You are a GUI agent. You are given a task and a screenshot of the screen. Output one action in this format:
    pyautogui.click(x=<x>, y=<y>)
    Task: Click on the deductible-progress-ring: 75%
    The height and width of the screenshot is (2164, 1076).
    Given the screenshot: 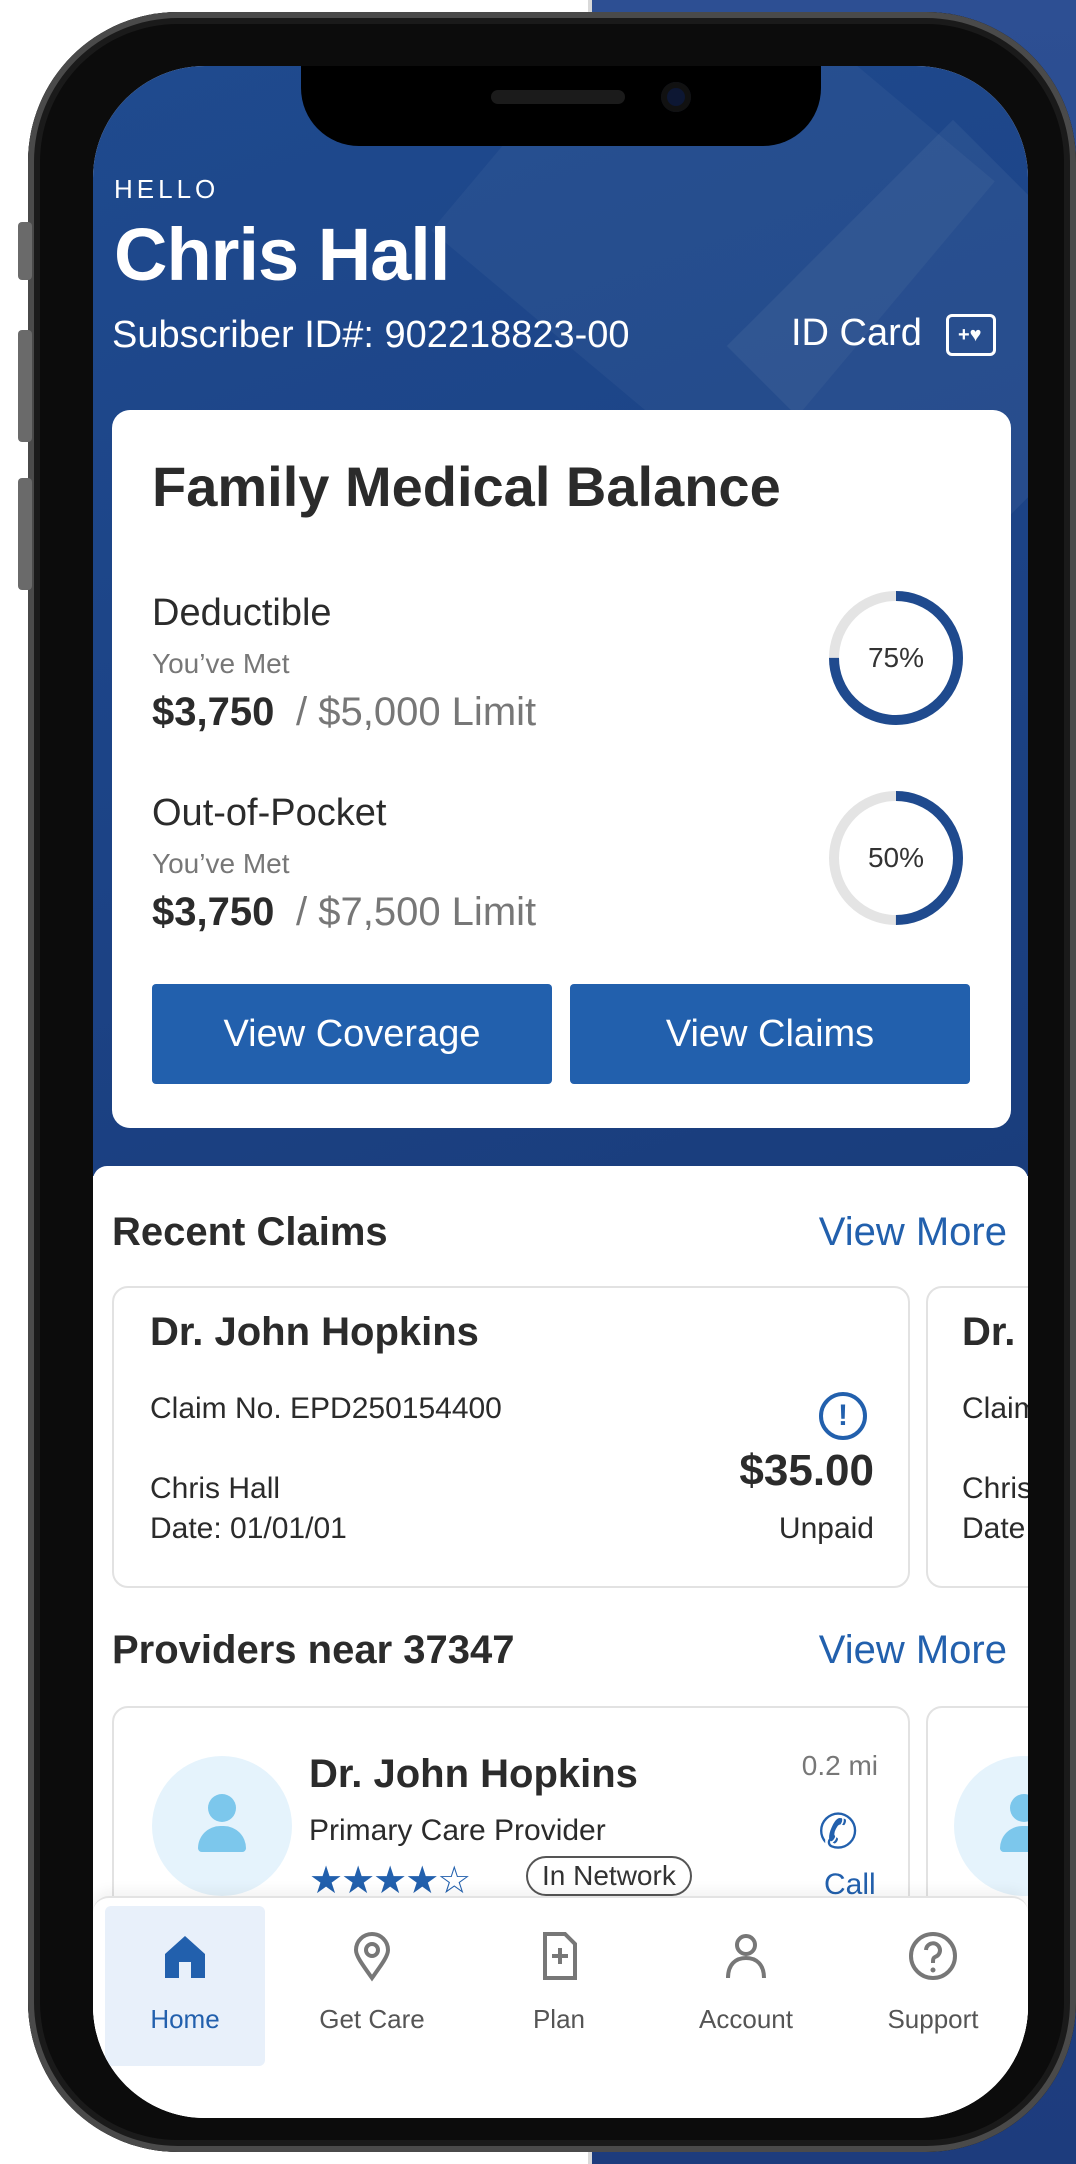 What is the action you would take?
    pyautogui.click(x=896, y=658)
    